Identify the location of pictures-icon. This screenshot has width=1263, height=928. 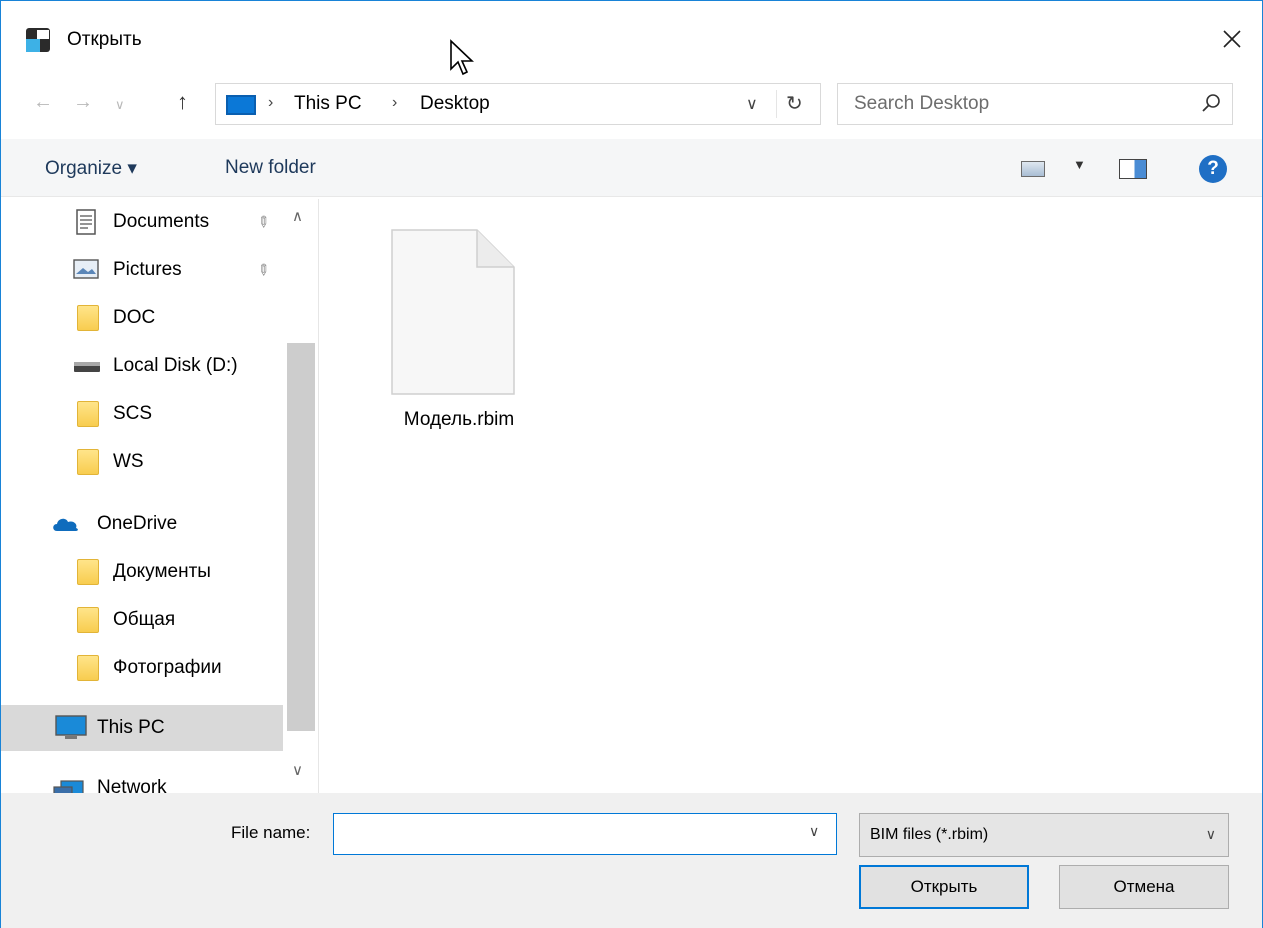
(86, 269).